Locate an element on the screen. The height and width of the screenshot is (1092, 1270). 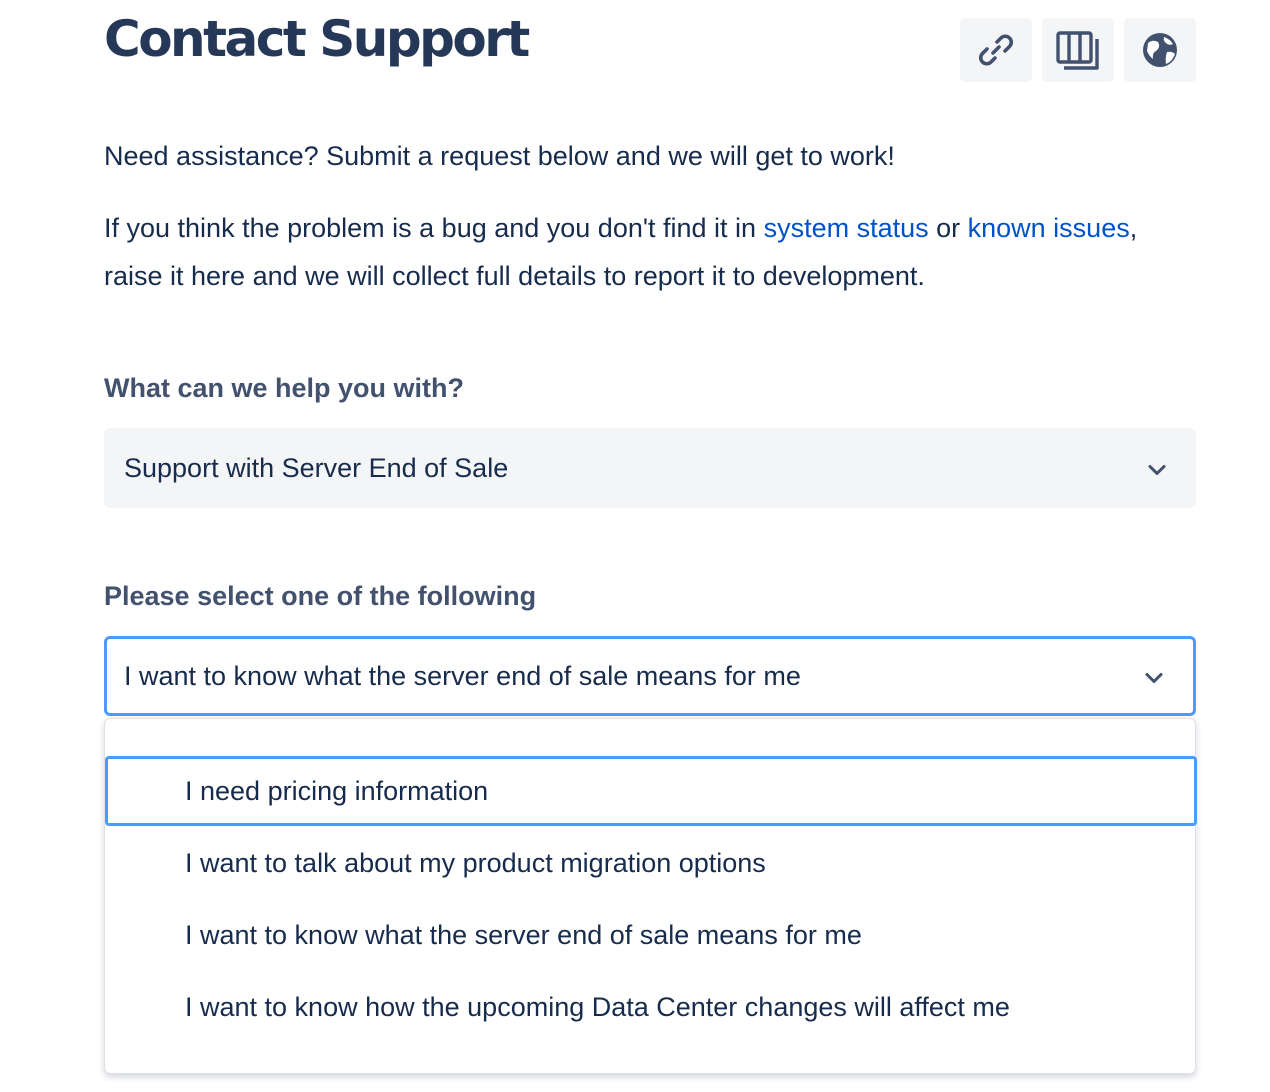
request-type-value: Support with Server End of Sale is located at coordinates (316, 467).